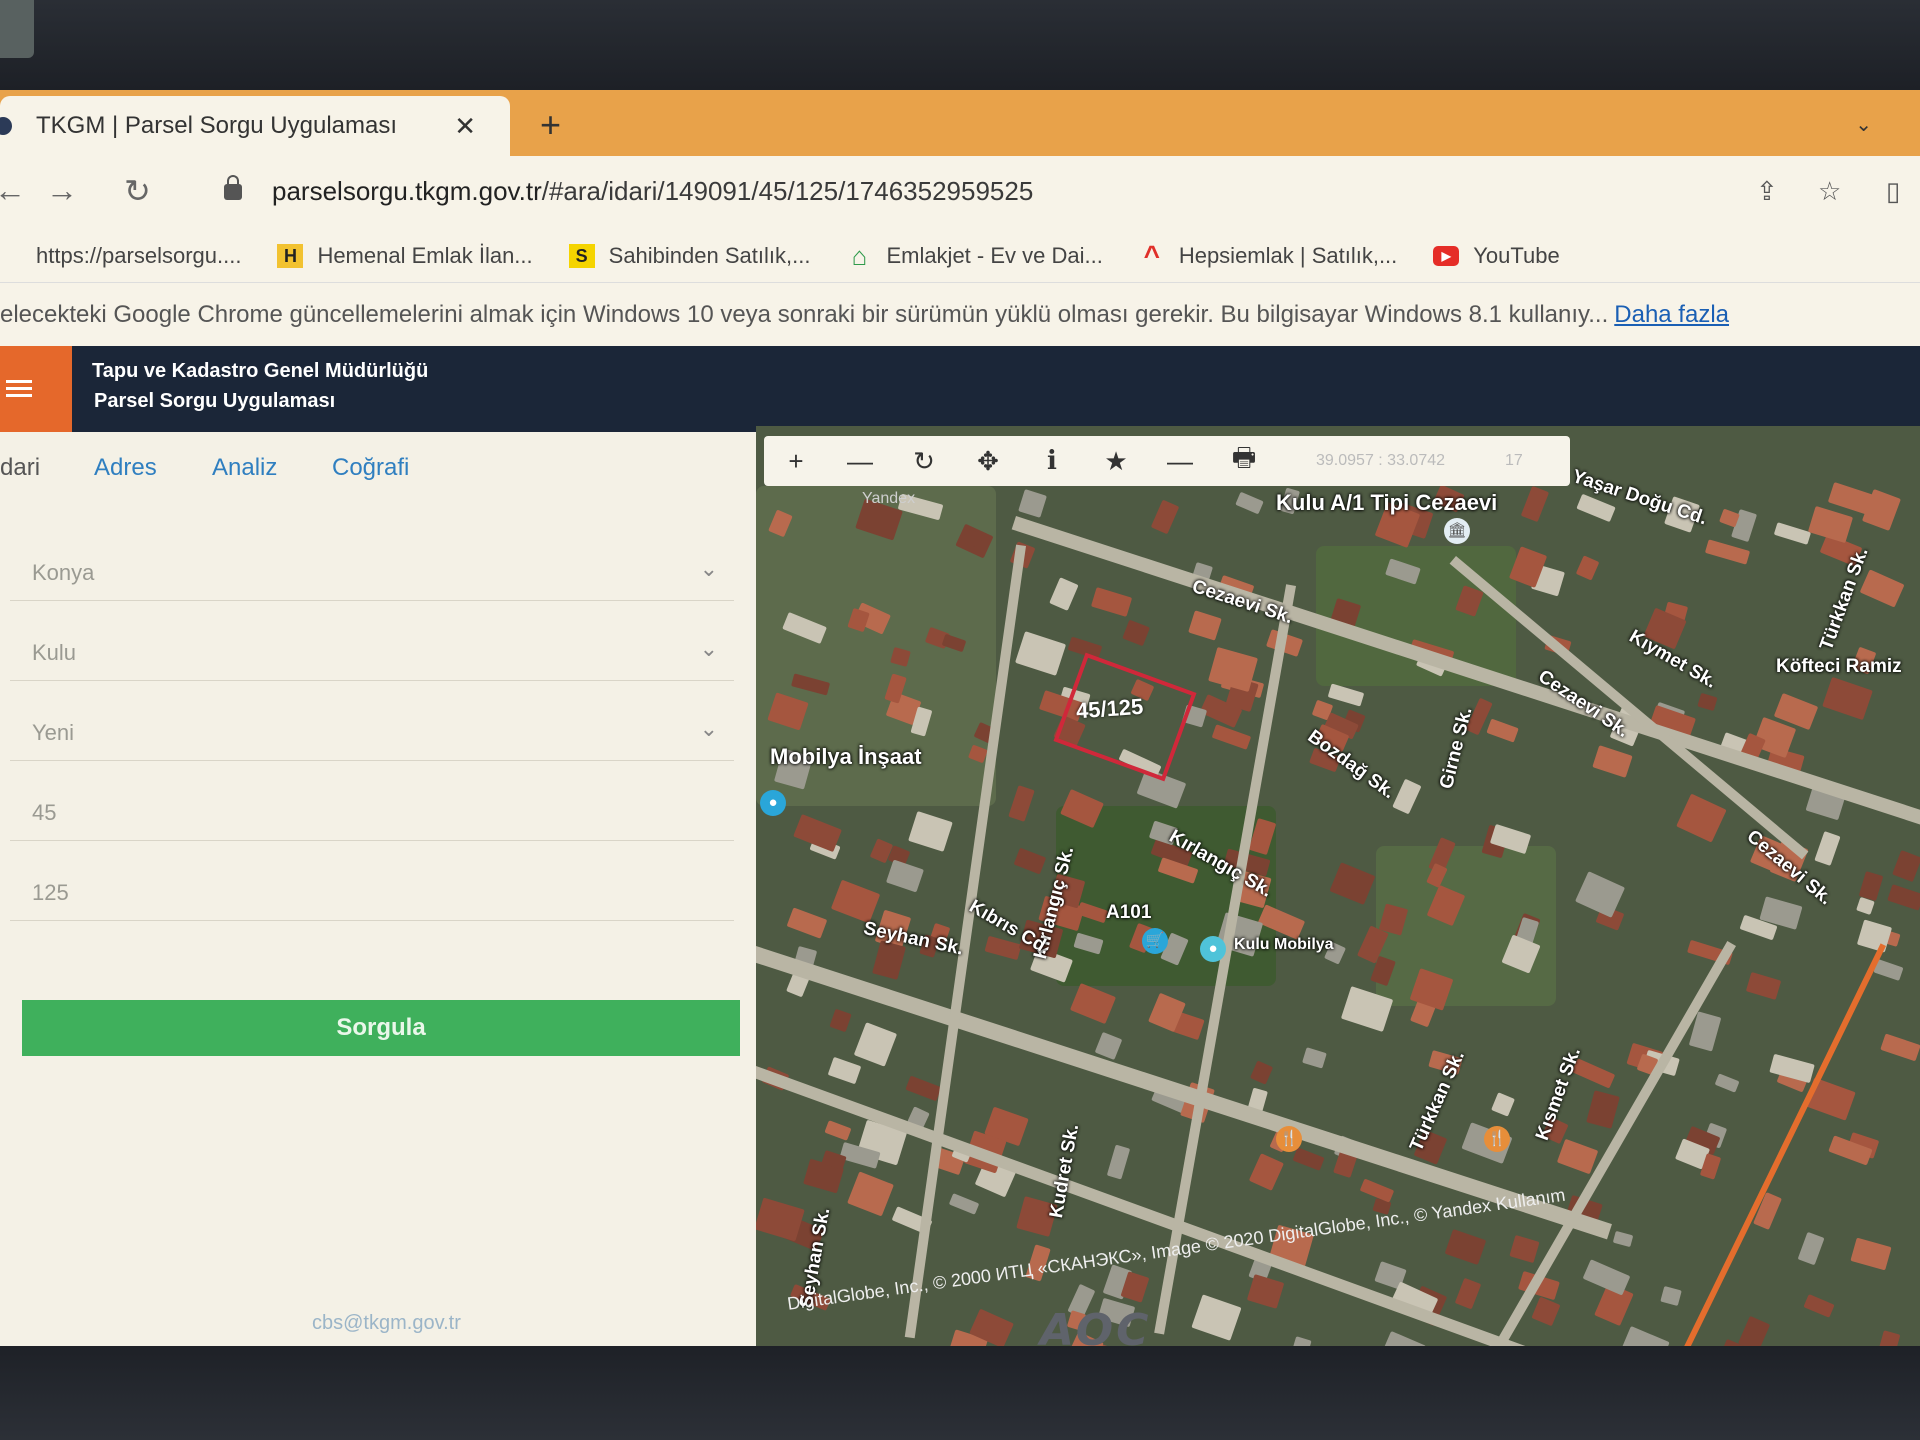  Describe the element at coordinates (1767, 191) in the screenshot. I see `share-icon: ⇪` at that location.